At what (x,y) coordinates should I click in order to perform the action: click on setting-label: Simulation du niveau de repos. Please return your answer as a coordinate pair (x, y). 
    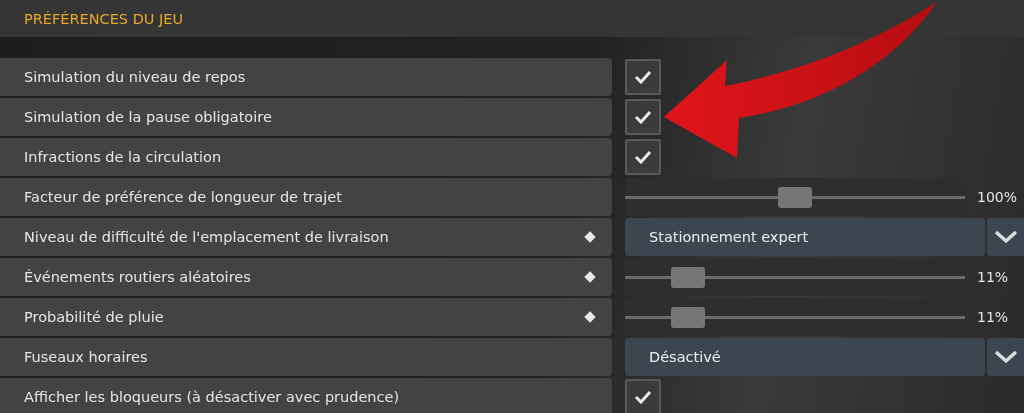
    Looking at the image, I should click on (135, 77).